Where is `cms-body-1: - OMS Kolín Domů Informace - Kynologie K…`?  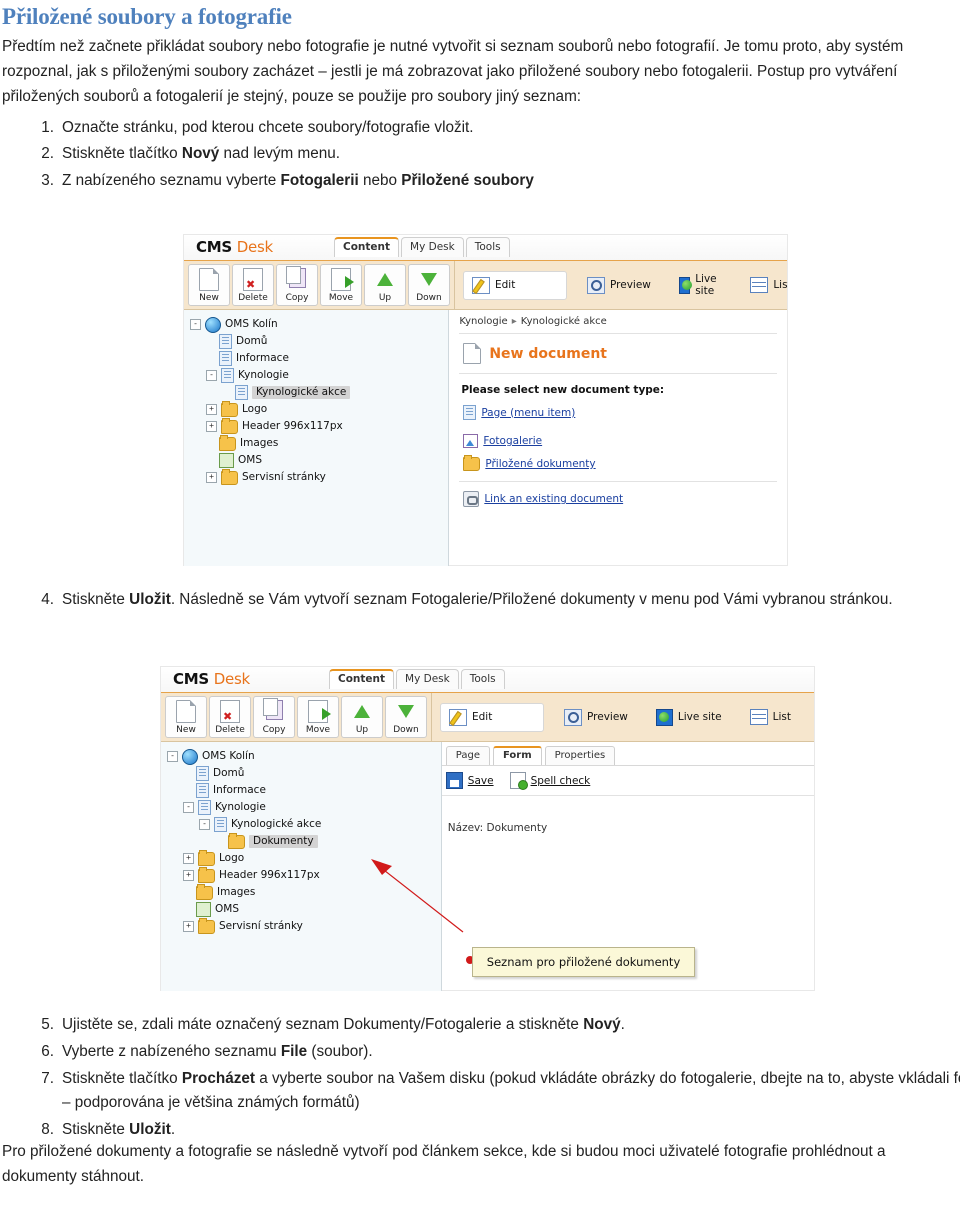 cms-body-1: - OMS Kolín Domů Informace - Kynologie K… is located at coordinates (485, 438).